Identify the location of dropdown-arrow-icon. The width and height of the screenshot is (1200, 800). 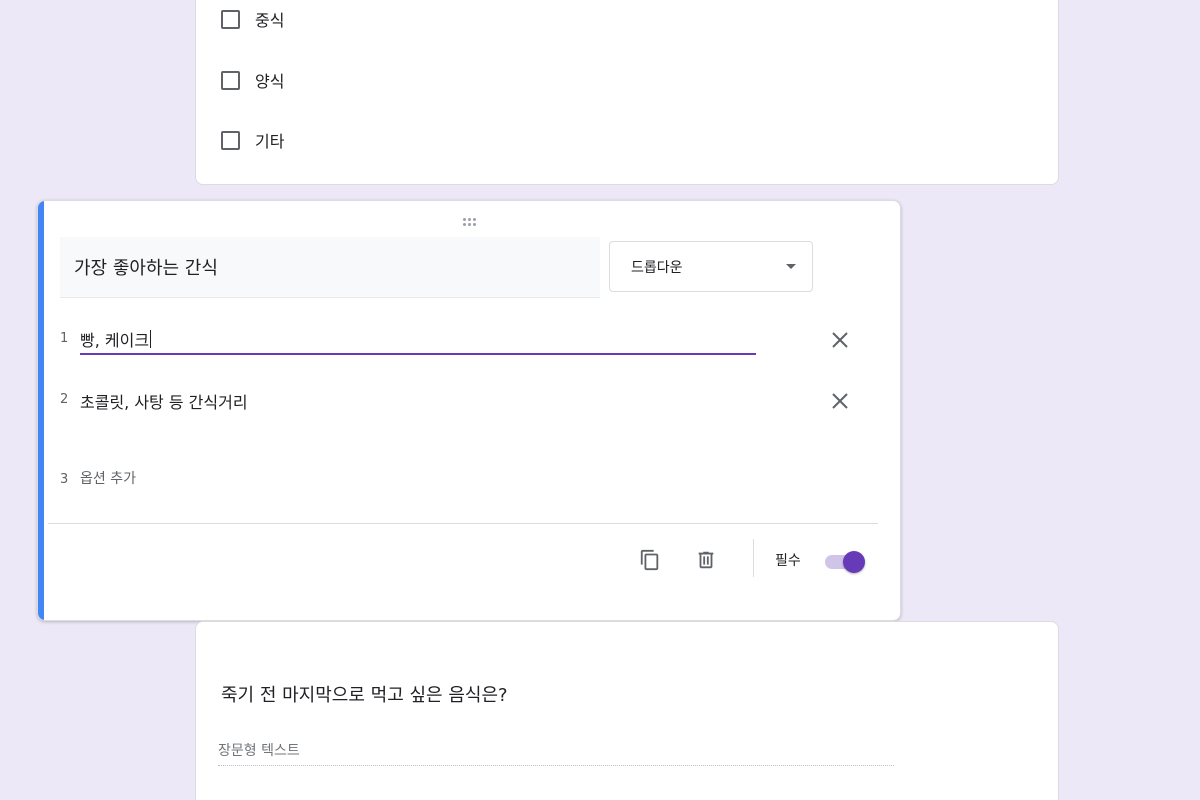
(791, 266).